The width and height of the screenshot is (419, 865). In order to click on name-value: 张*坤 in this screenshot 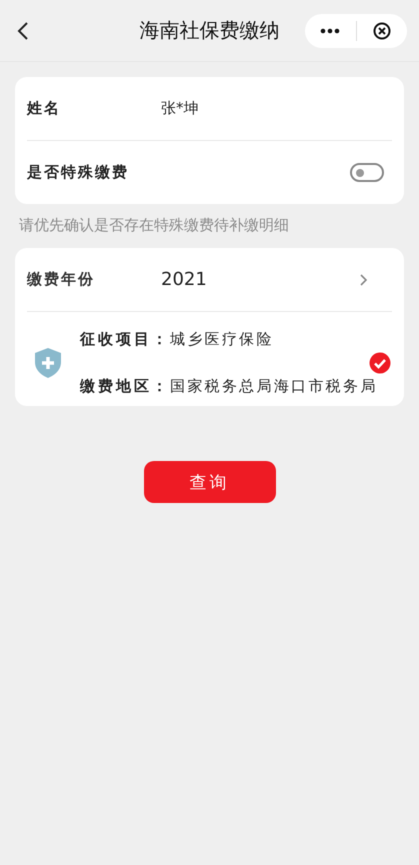, I will do `click(179, 108)`.